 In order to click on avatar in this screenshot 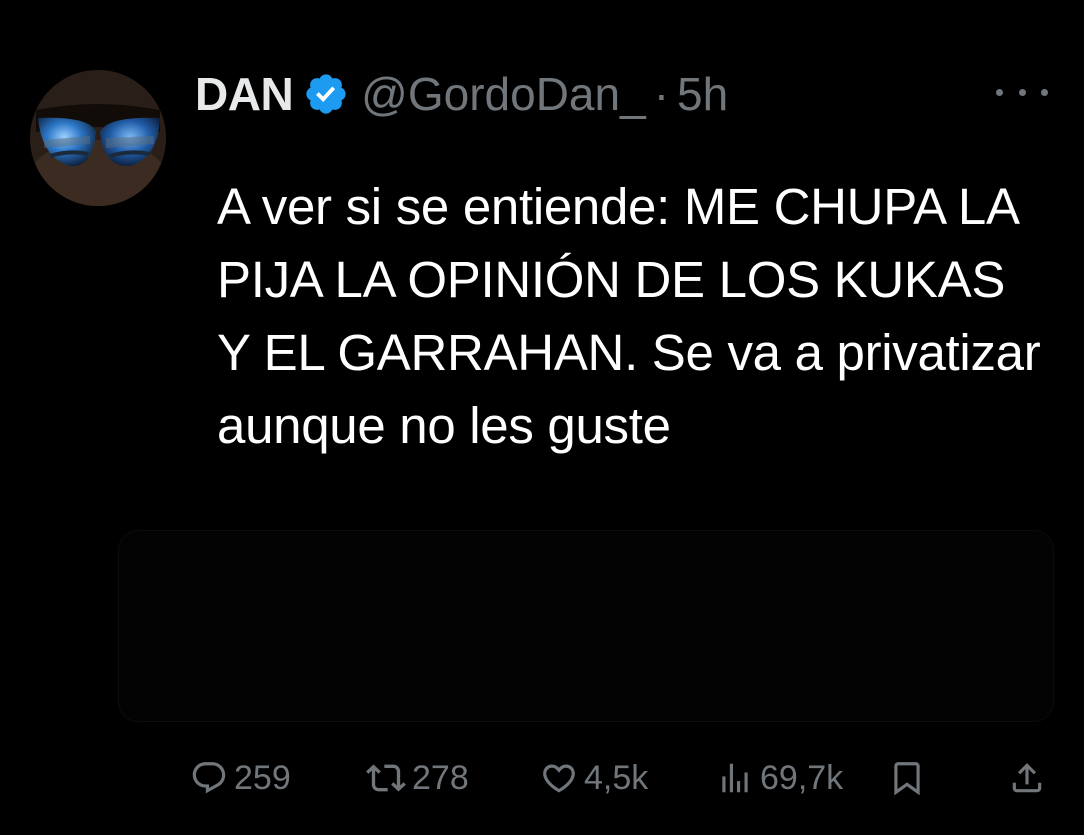, I will do `click(98, 138)`.